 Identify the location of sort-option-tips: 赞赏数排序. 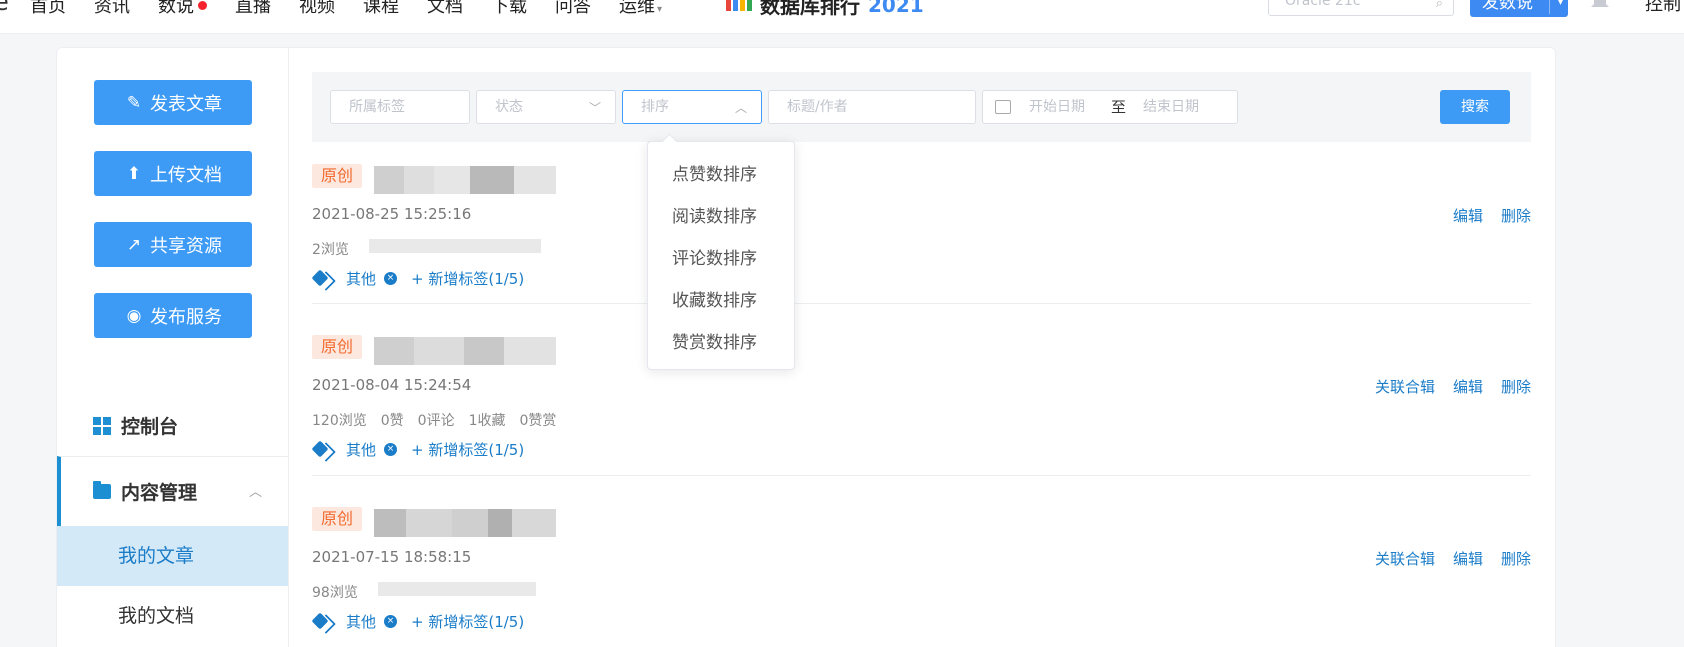
(714, 340).